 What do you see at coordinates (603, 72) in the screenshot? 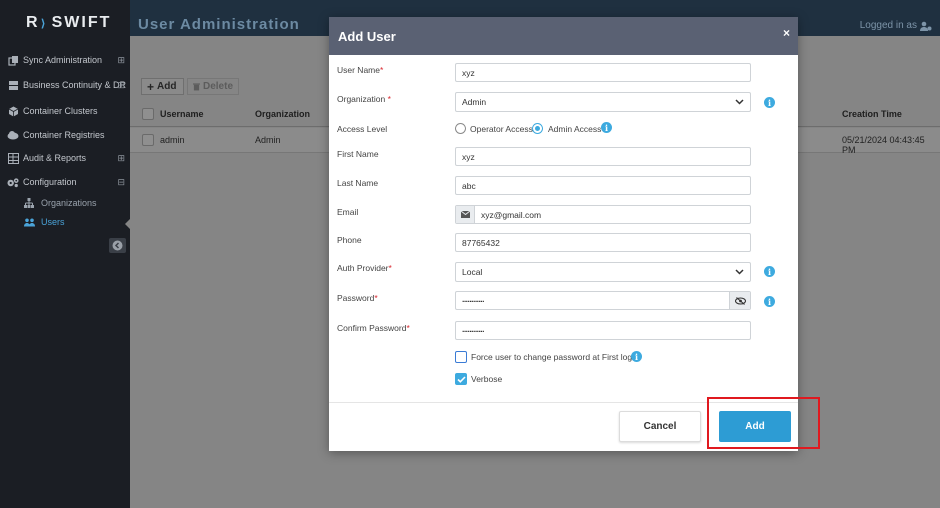
I see `user-name-input: xyz` at bounding box center [603, 72].